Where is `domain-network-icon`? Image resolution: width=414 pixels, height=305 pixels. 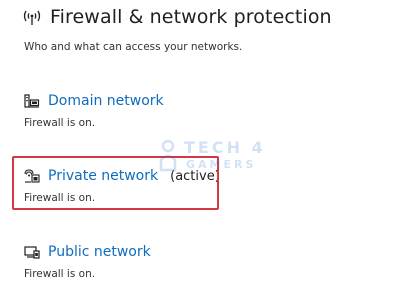
domain-network-icon is located at coordinates (32, 101).